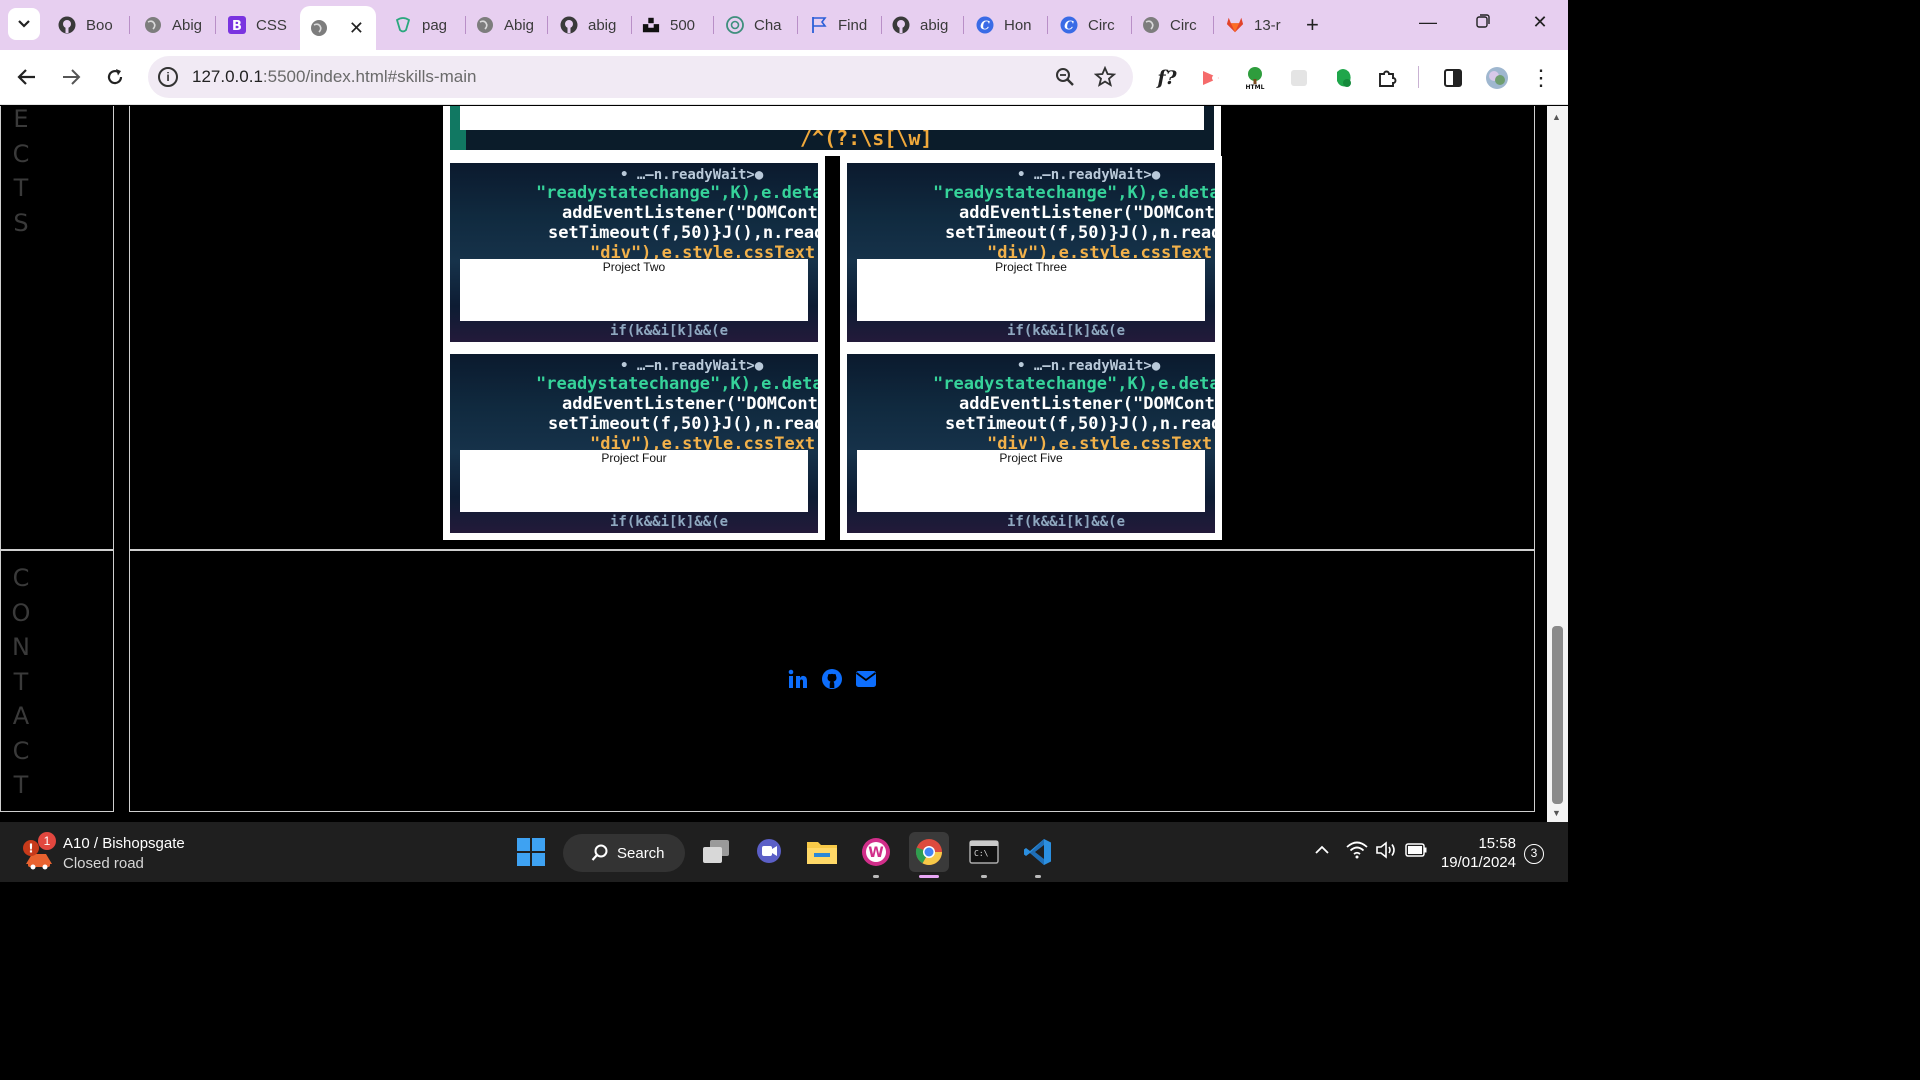 The image size is (1920, 1080). I want to click on back-button, so click(27, 77).